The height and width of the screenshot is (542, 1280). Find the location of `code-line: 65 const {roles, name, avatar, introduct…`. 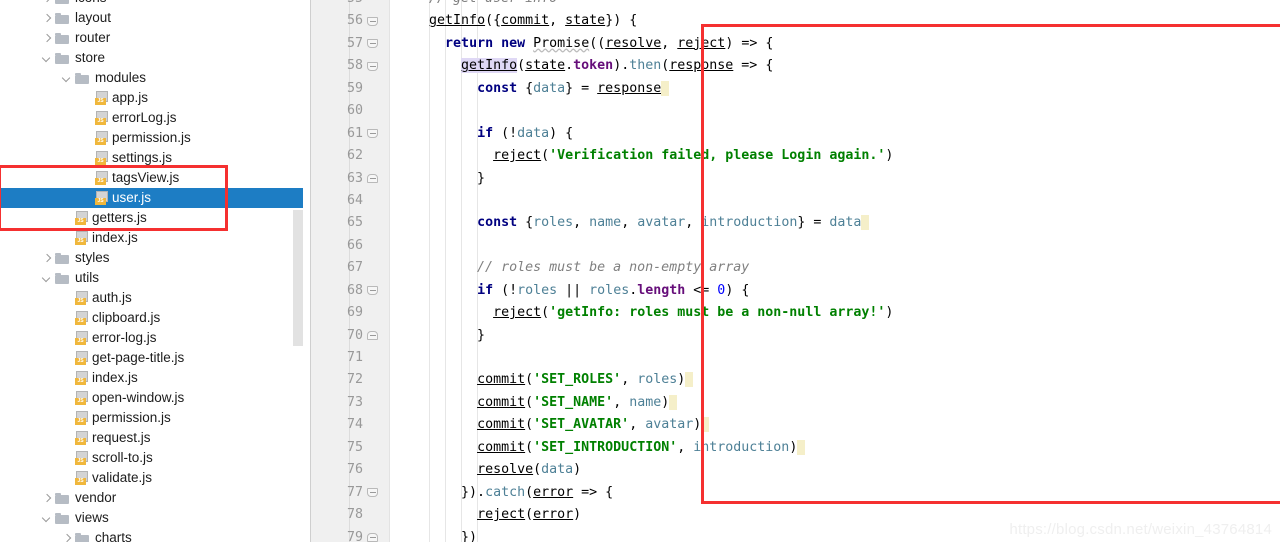

code-line: 65 const {roles, name, avatar, introduct… is located at coordinates (795, 223).